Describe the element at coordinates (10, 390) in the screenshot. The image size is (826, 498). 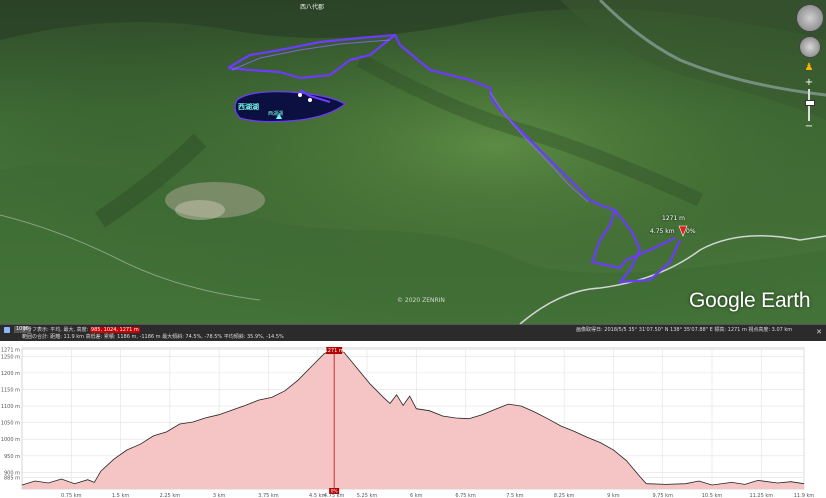
I see `y-tick-label: 1150 m` at that location.